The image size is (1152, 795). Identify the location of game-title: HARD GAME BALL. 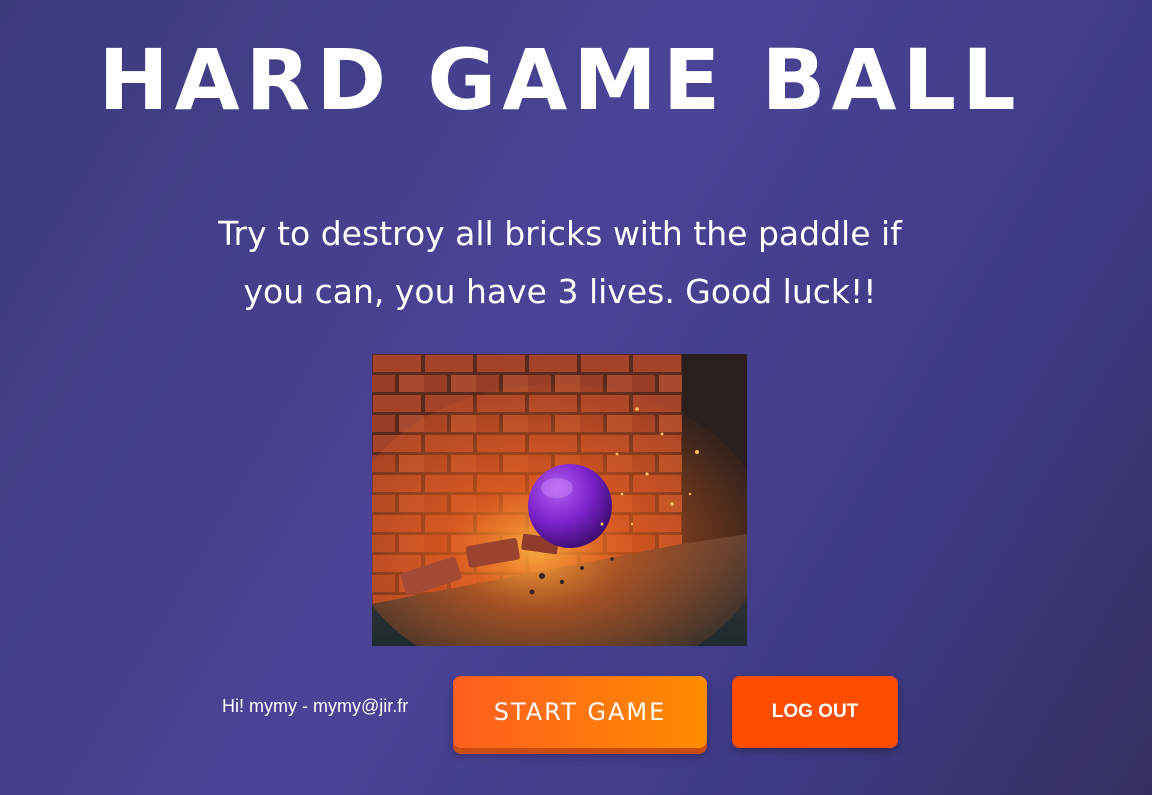
(560, 80).